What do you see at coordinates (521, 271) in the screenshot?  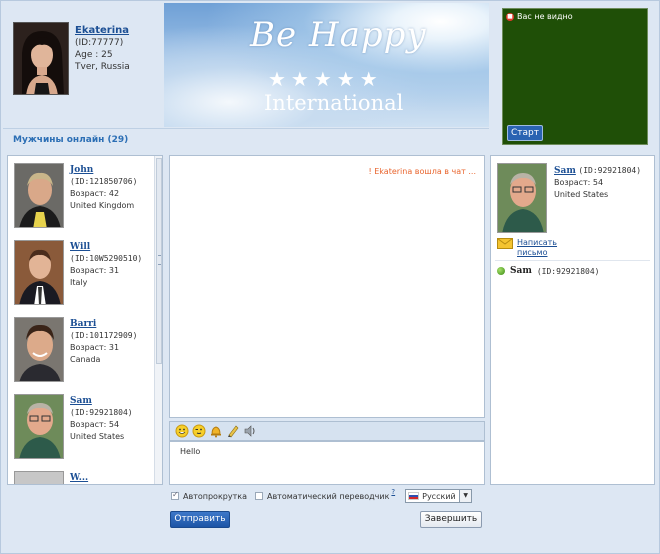 I see `online-user-name: Sam` at bounding box center [521, 271].